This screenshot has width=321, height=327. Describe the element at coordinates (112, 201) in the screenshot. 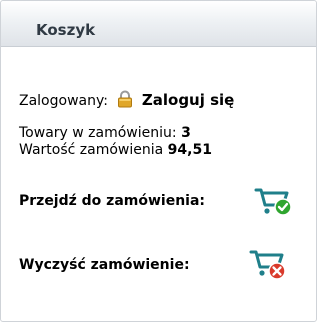

I see `checkout-link: Przejdź do zamówienia:` at that location.